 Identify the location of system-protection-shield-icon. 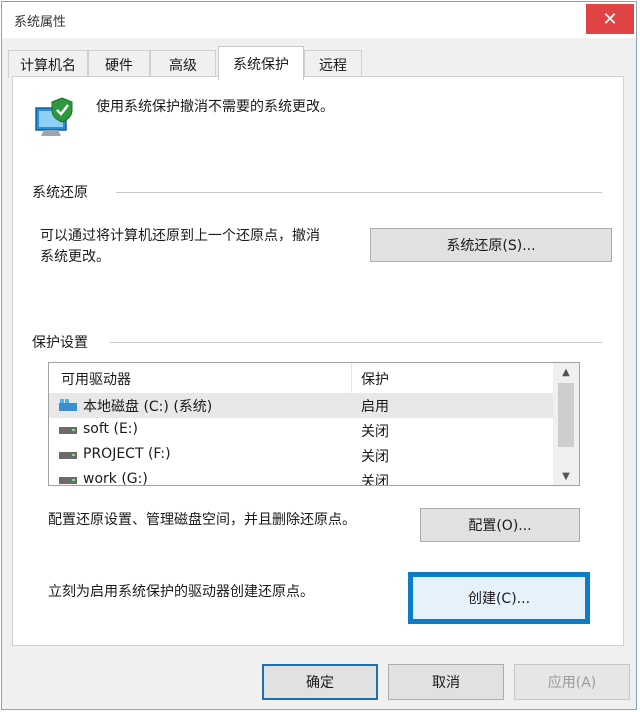
(54, 116).